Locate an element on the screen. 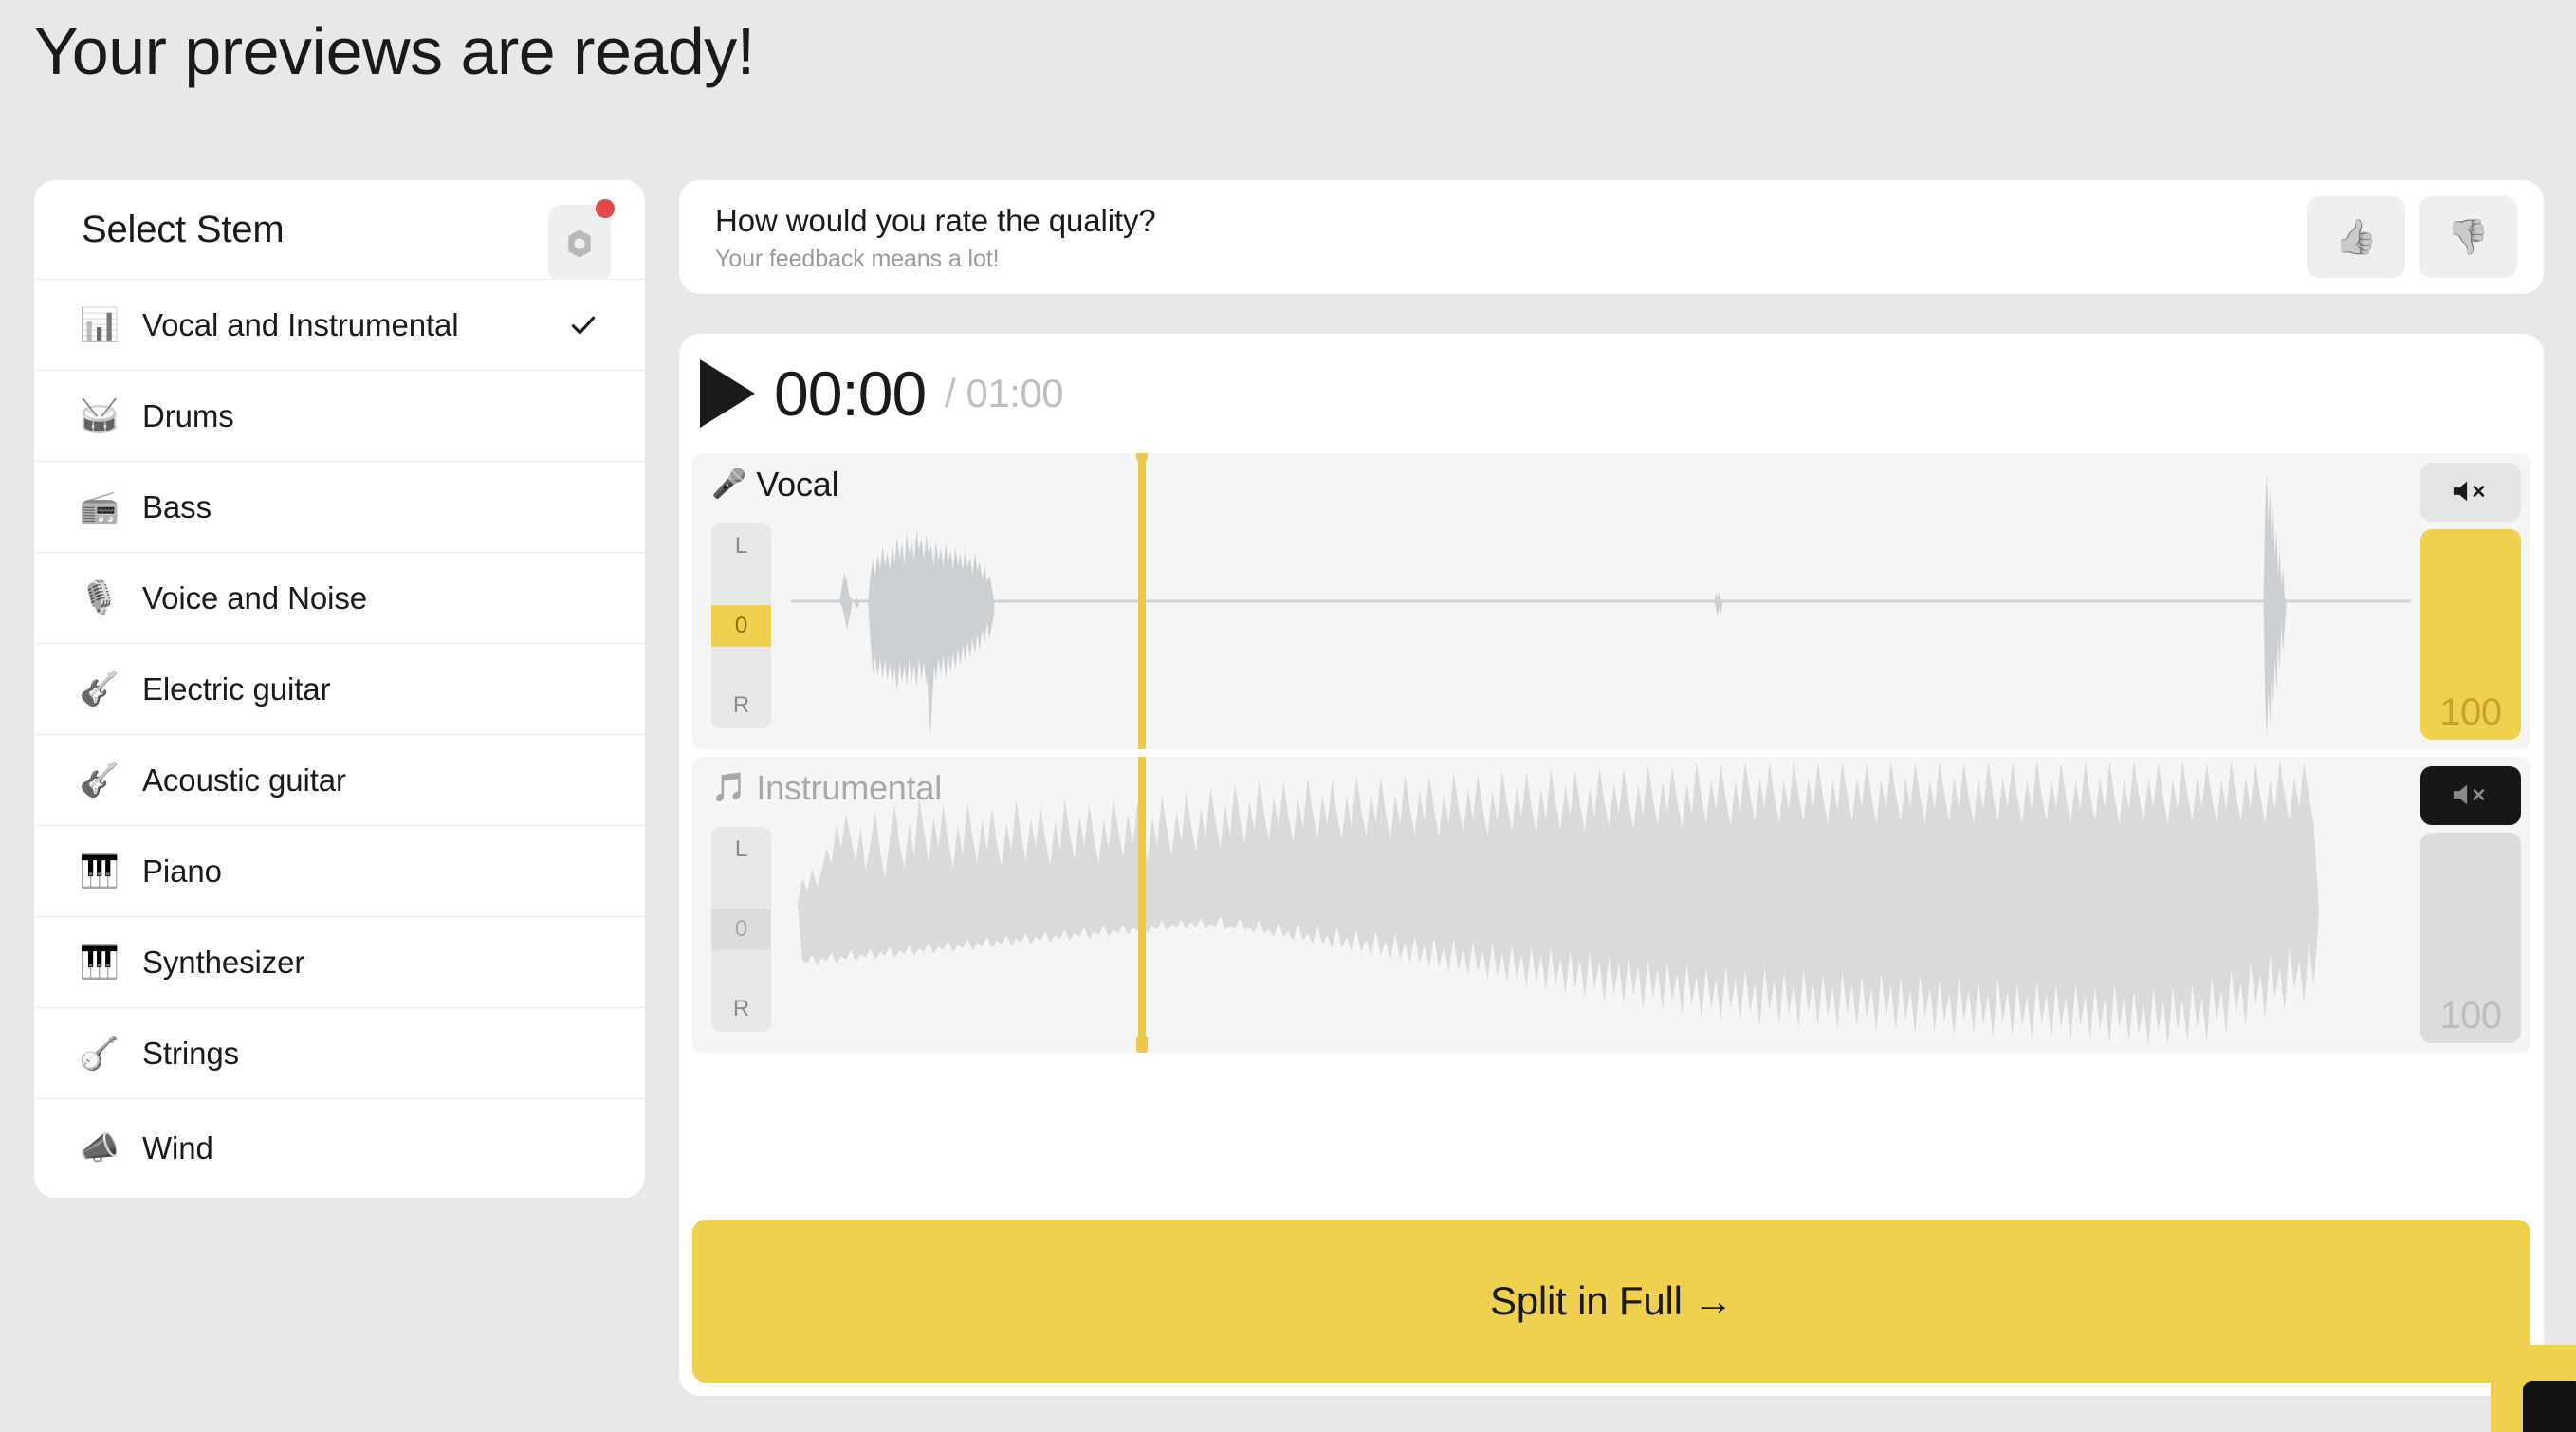 The height and width of the screenshot is (1432, 2576). track-row-vocal: 🎤 Vocal L 0 R 100 is located at coordinates (1611, 601).